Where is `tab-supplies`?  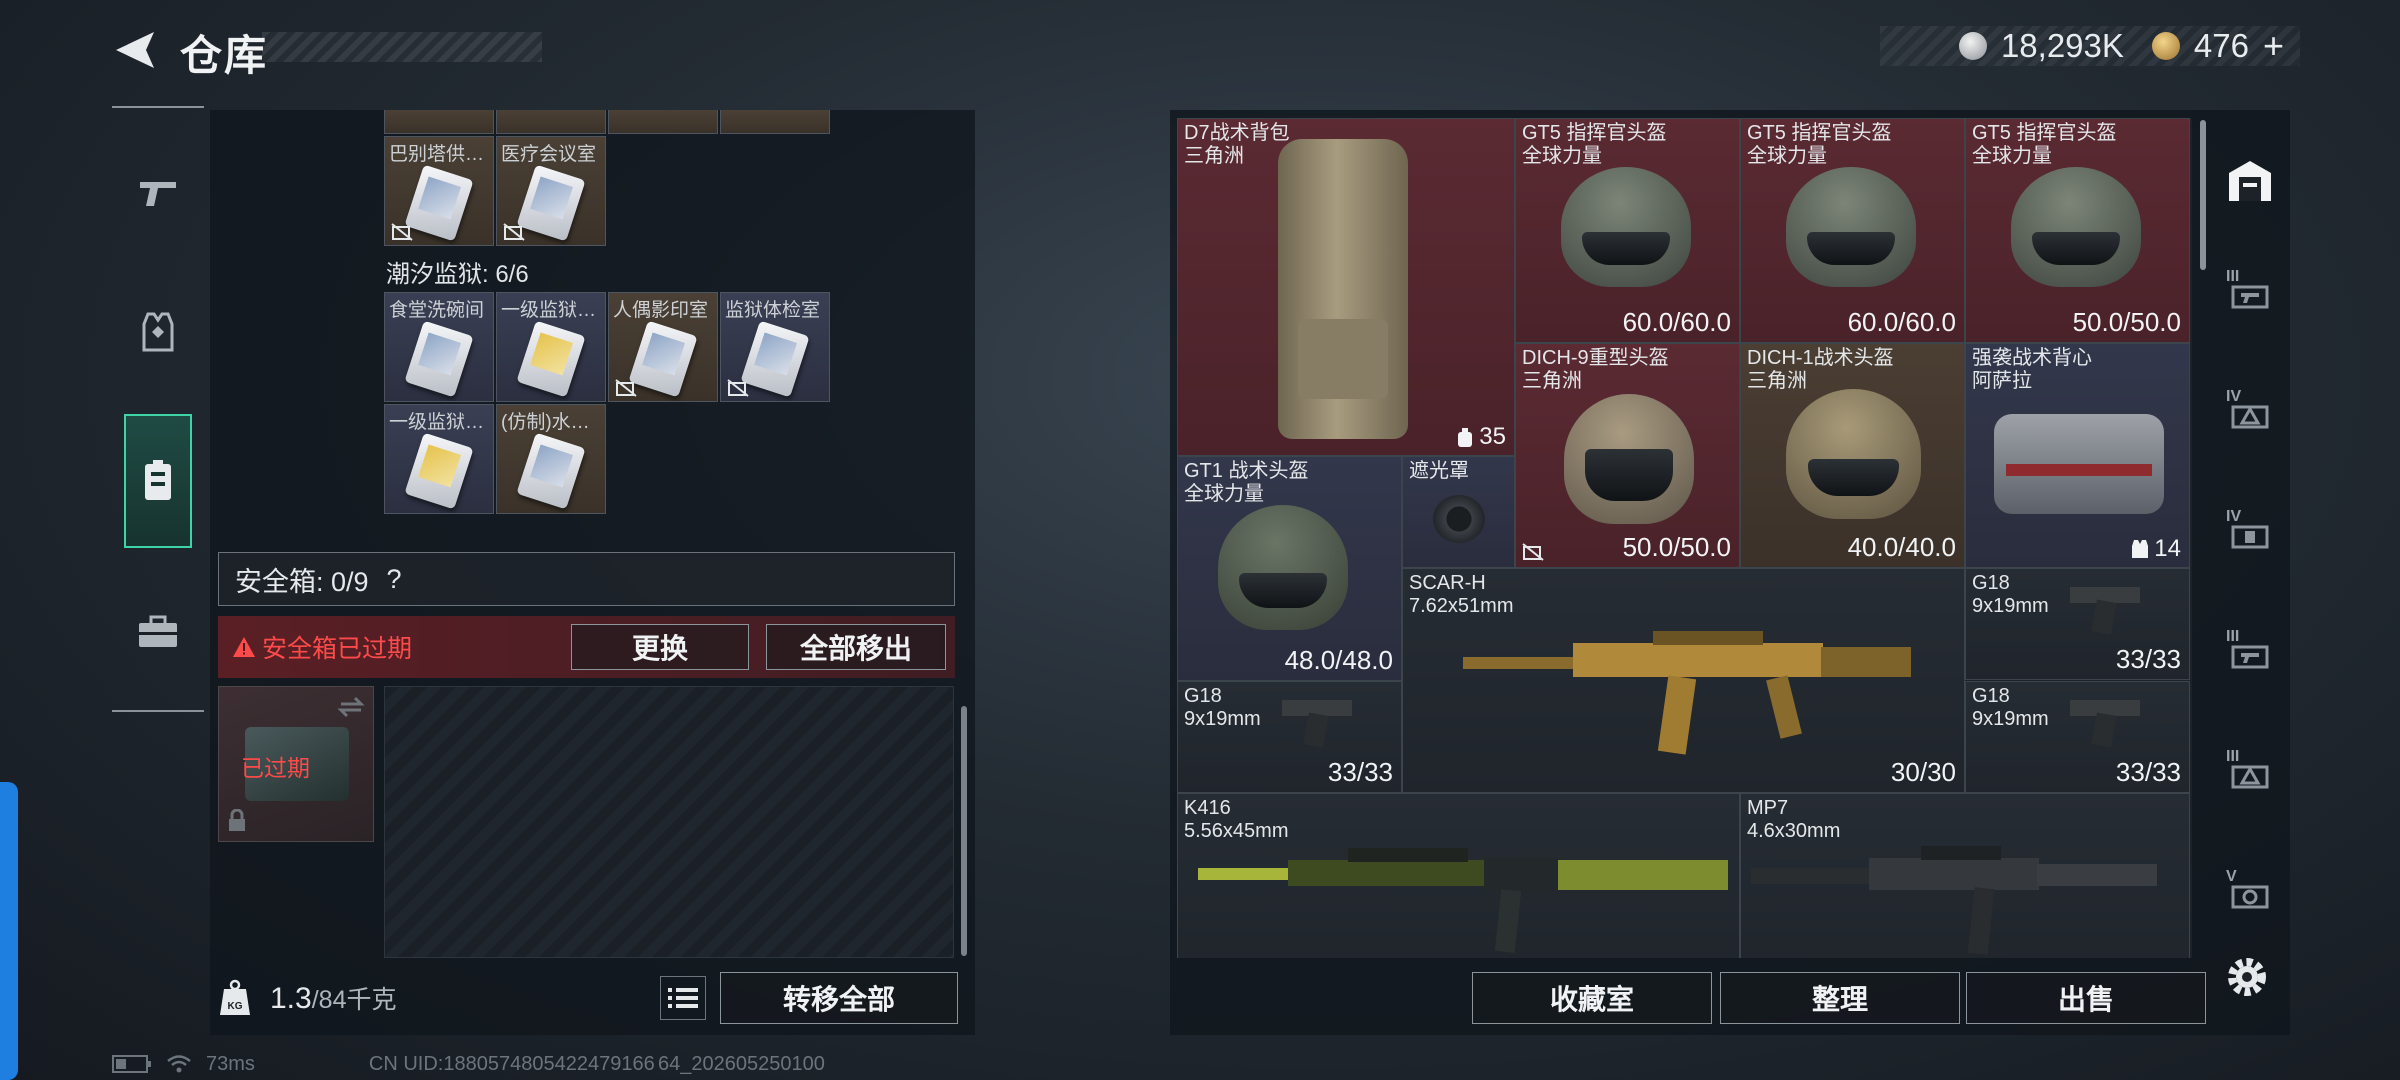 tab-supplies is located at coordinates (158, 632).